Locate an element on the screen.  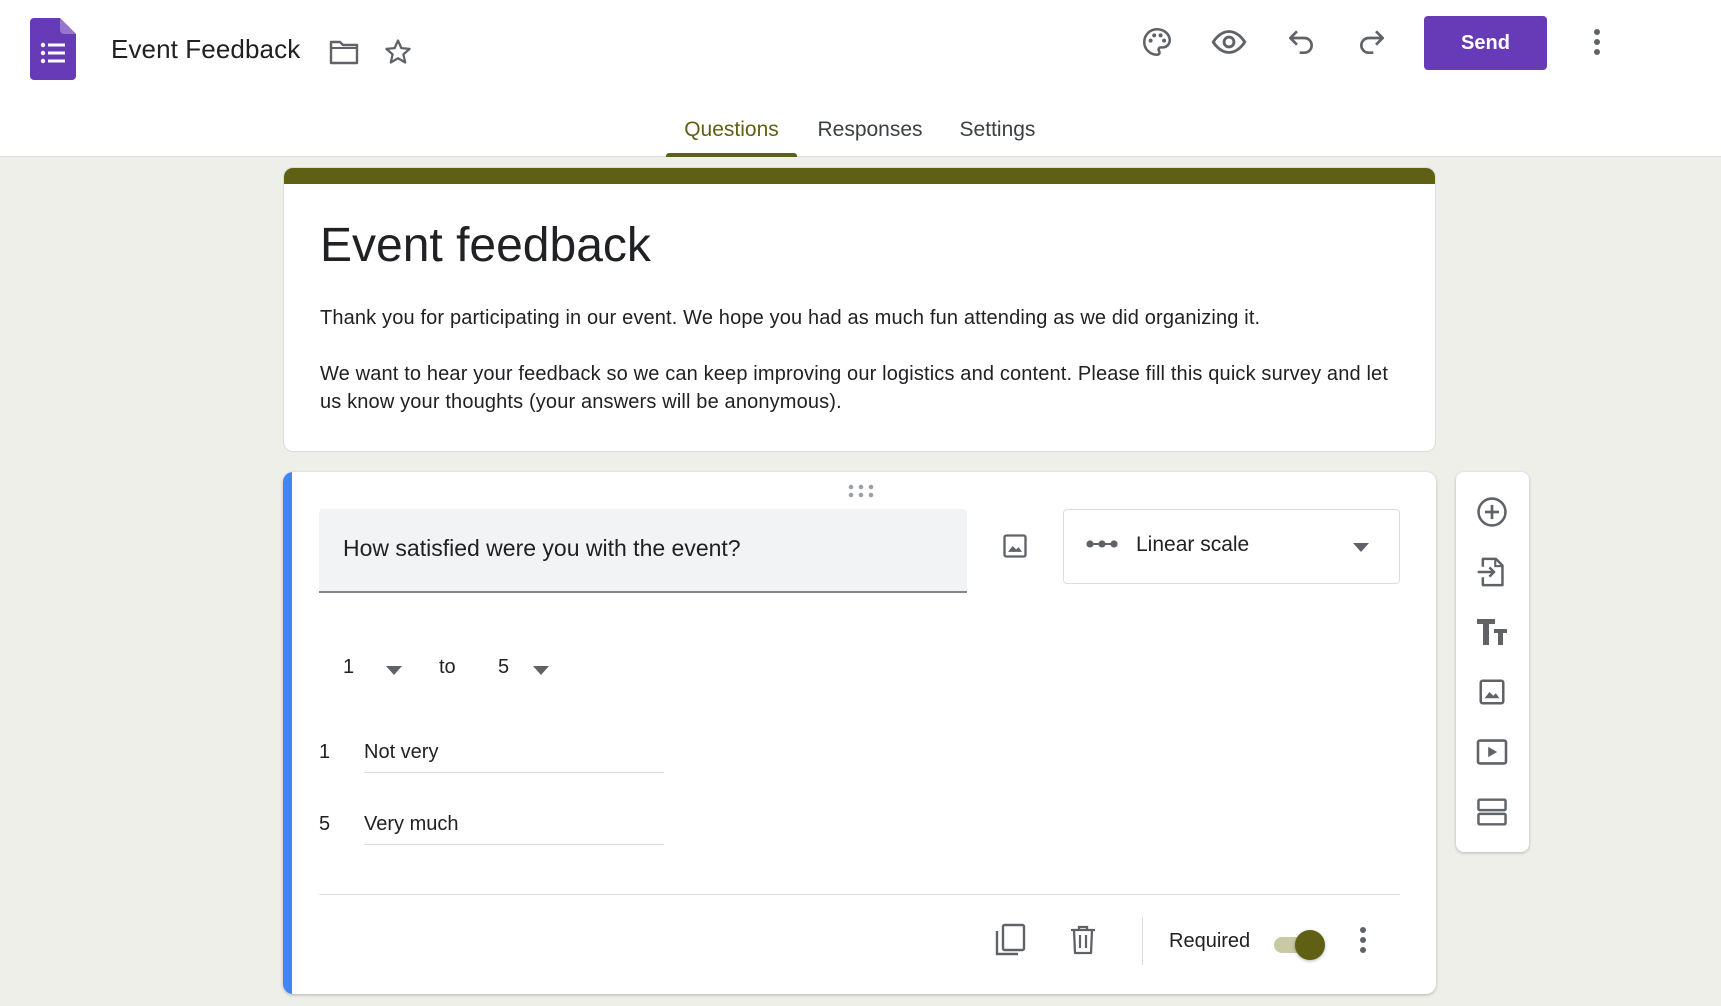
high-label-number: 5 is located at coordinates (325, 824).